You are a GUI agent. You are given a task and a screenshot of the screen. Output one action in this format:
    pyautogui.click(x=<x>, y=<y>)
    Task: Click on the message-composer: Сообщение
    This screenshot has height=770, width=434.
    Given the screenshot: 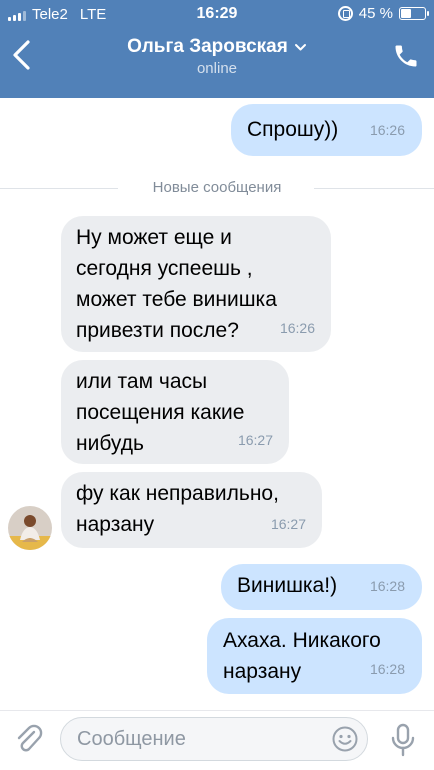 What is the action you would take?
    pyautogui.click(x=217, y=740)
    